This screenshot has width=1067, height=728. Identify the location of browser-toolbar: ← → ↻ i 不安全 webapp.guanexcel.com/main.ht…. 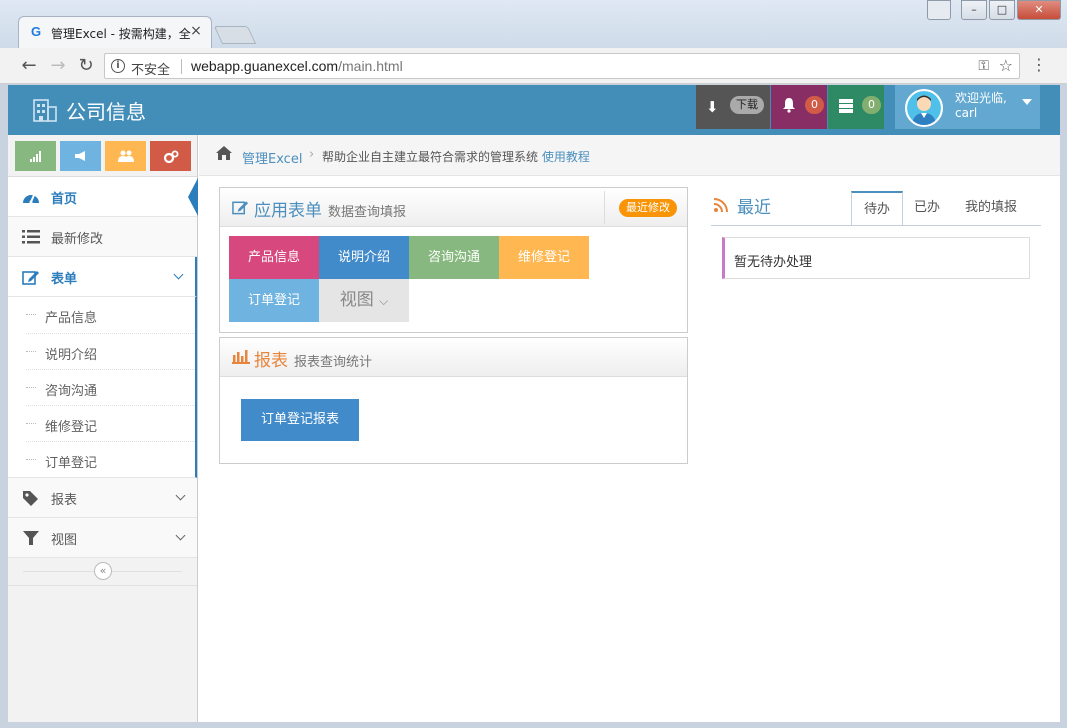
(533, 66).